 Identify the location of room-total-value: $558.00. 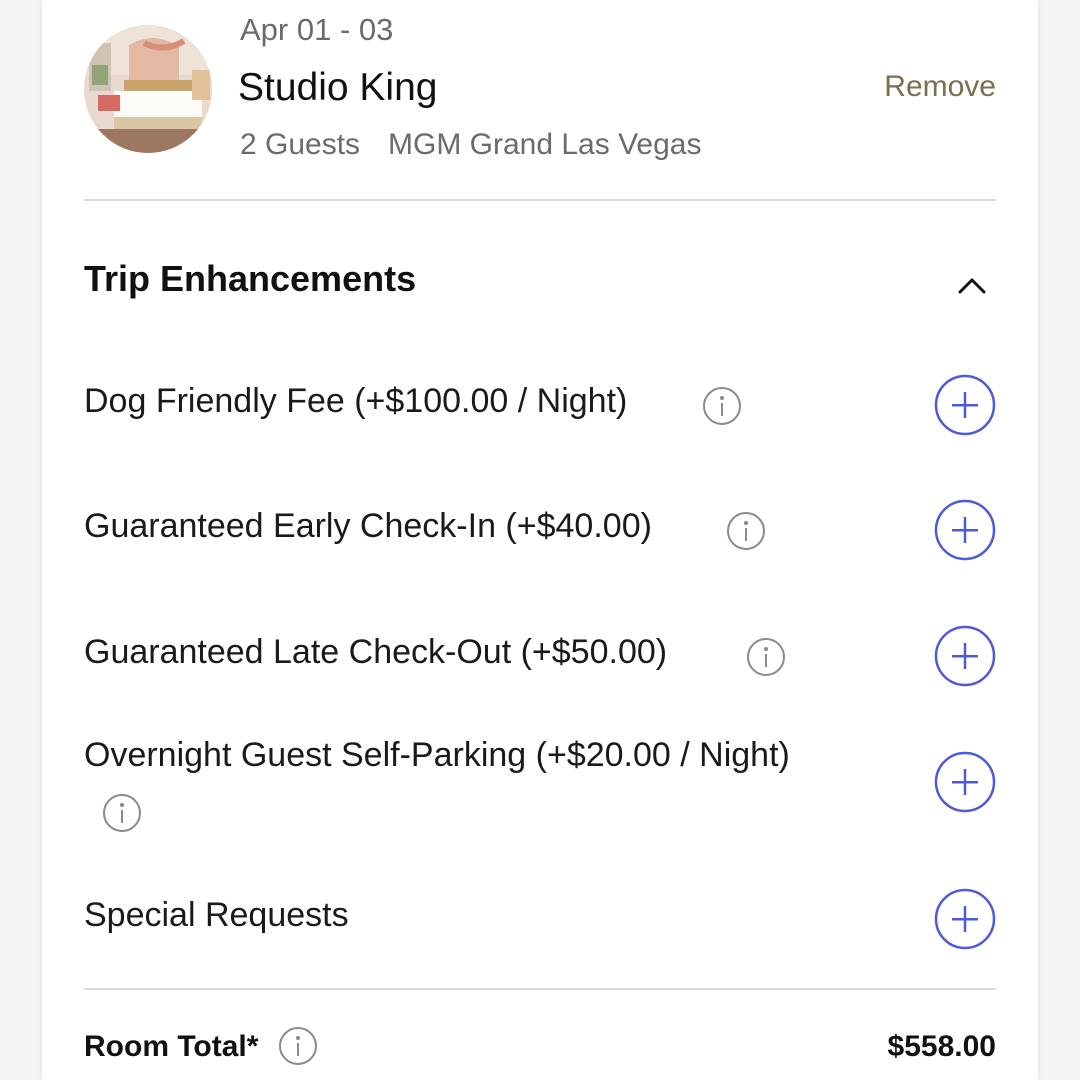
(941, 1046).